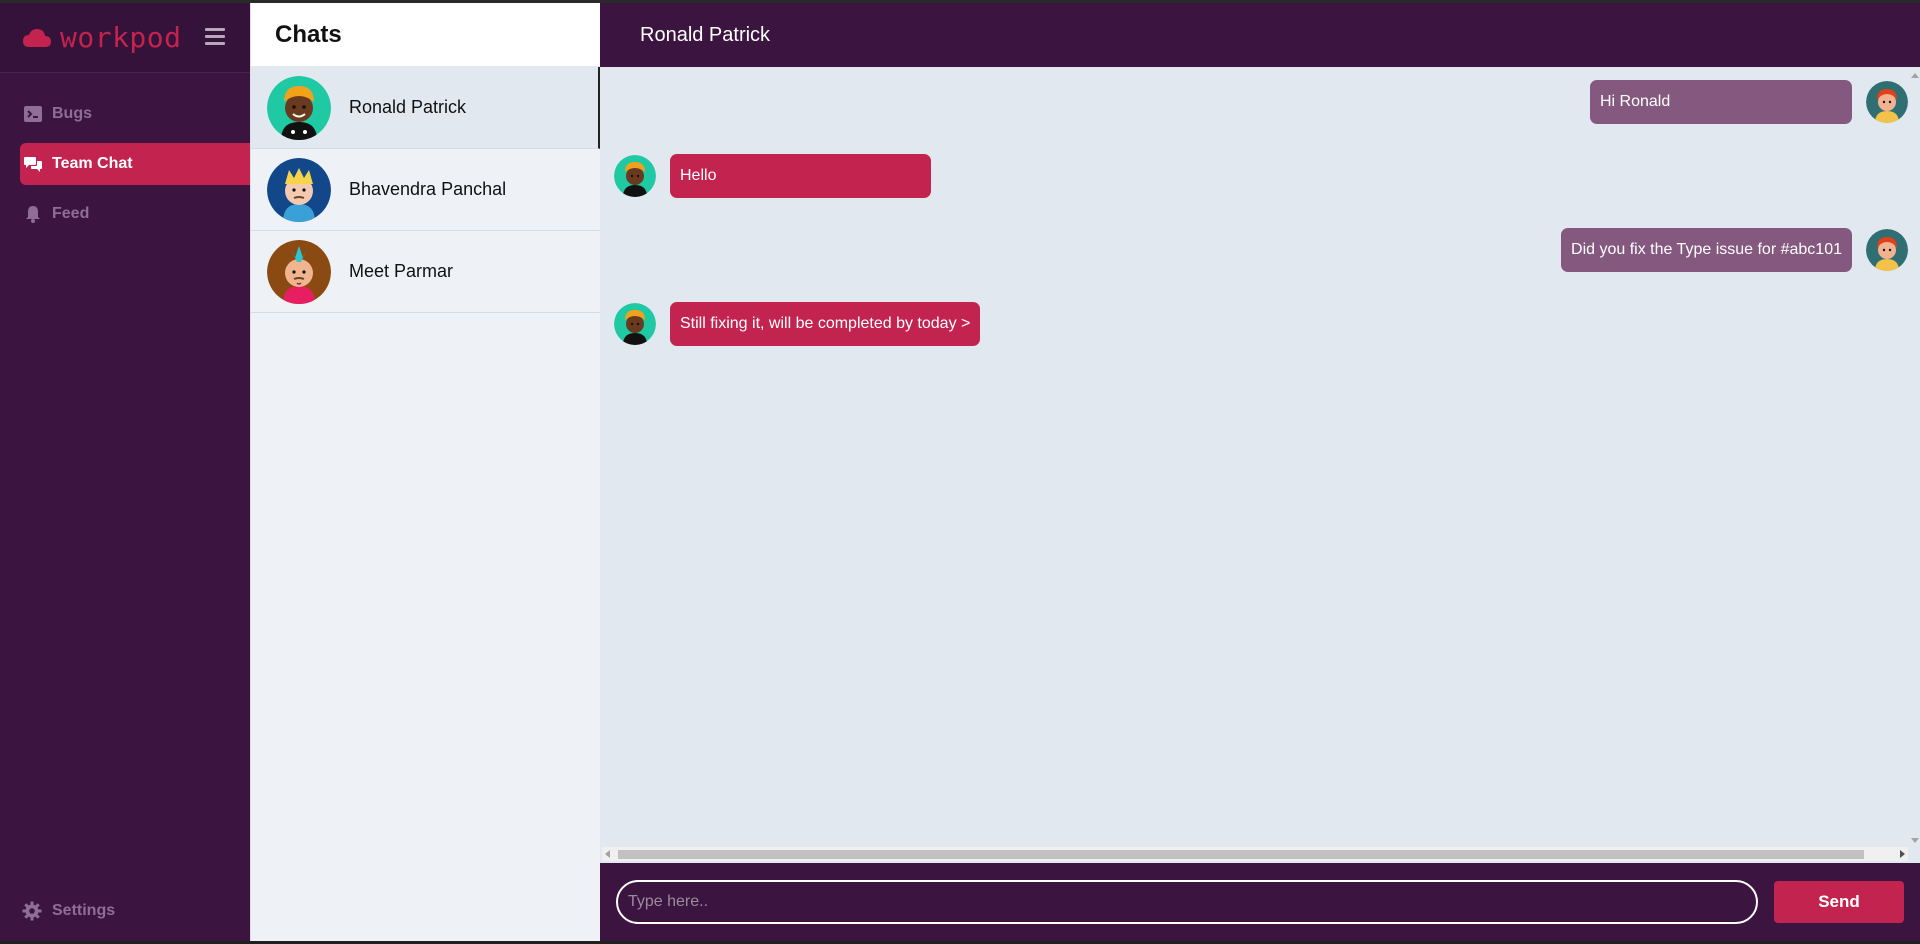 This screenshot has height=944, width=1920. I want to click on scroll-right-arrow-icon, so click(1902, 854).